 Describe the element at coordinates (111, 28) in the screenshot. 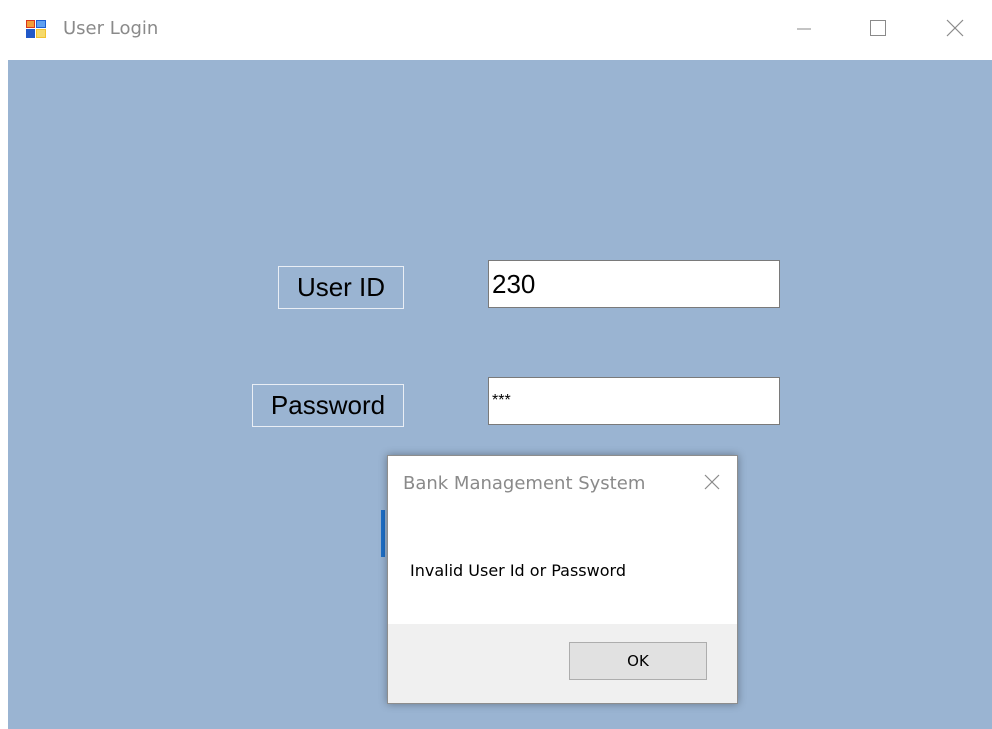

I see `window-title: User Login` at that location.